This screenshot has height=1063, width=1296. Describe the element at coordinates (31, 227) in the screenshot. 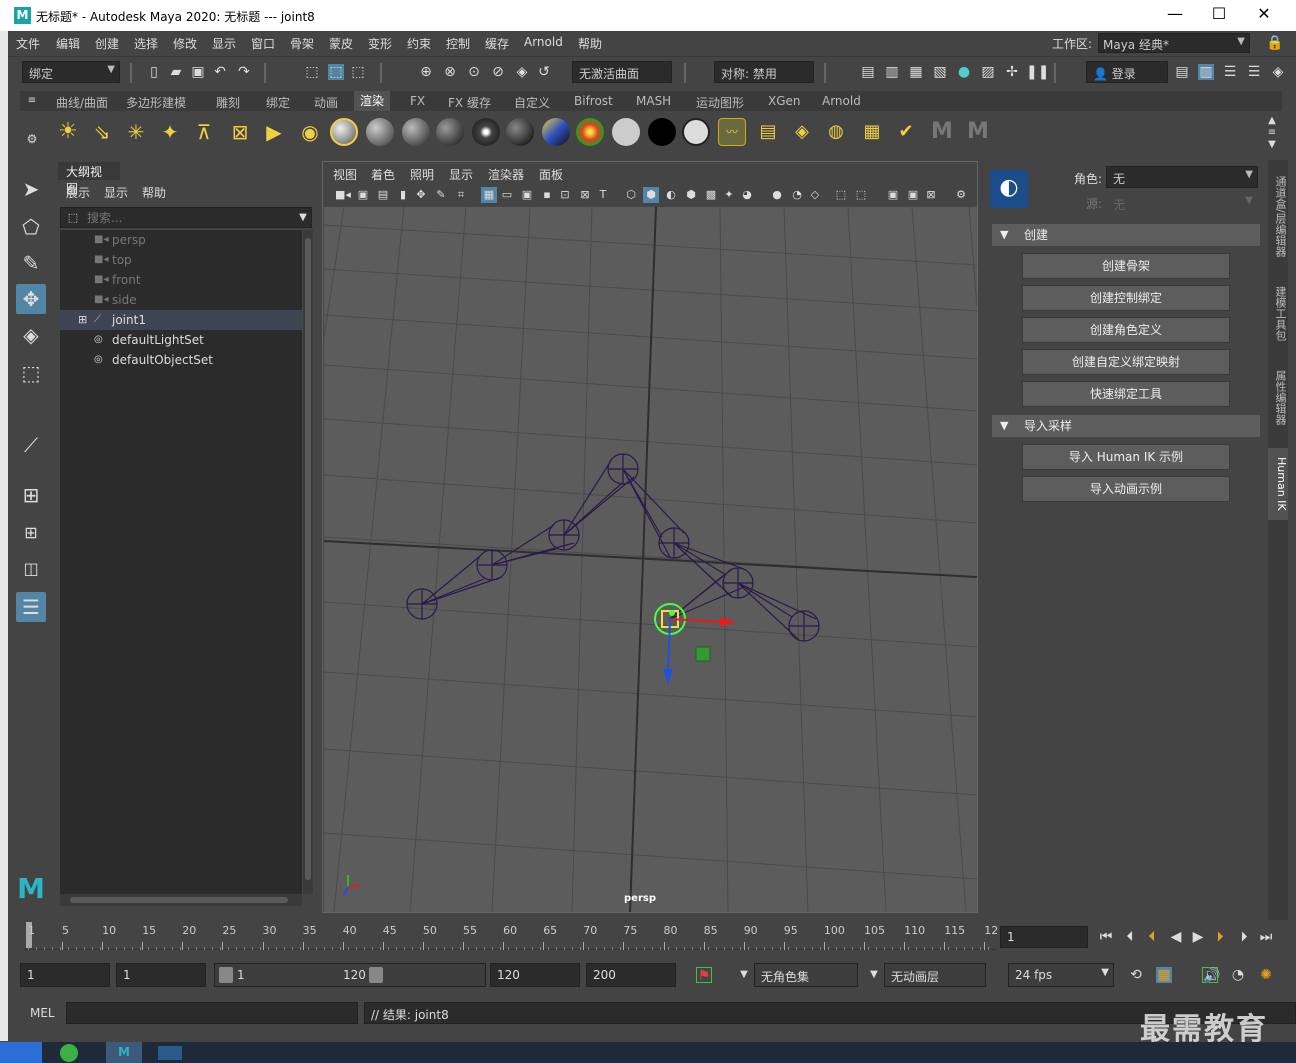

I see `lasso-tool-icon: ⬠` at that location.